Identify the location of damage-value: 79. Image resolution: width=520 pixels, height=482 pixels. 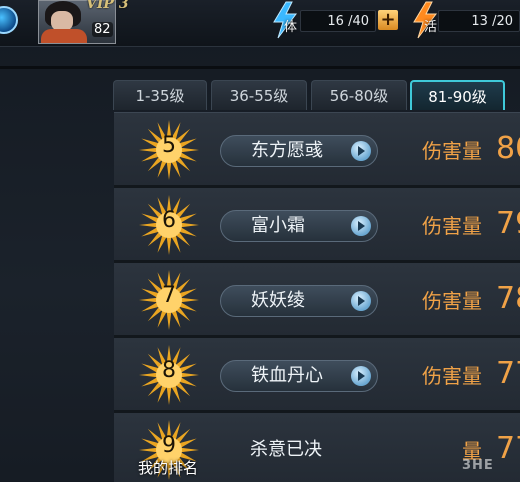
(508, 223).